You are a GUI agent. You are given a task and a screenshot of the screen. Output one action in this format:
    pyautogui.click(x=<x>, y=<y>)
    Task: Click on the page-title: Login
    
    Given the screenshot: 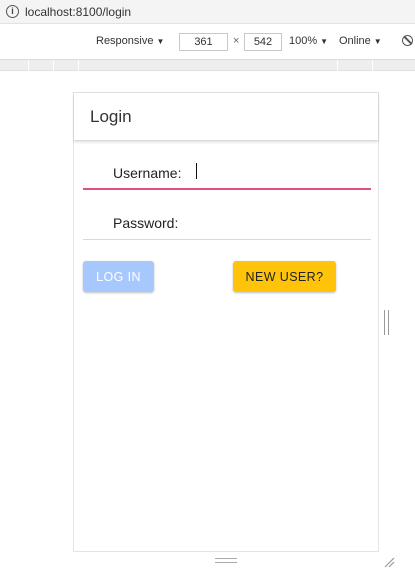 What is the action you would take?
    pyautogui.click(x=111, y=116)
    